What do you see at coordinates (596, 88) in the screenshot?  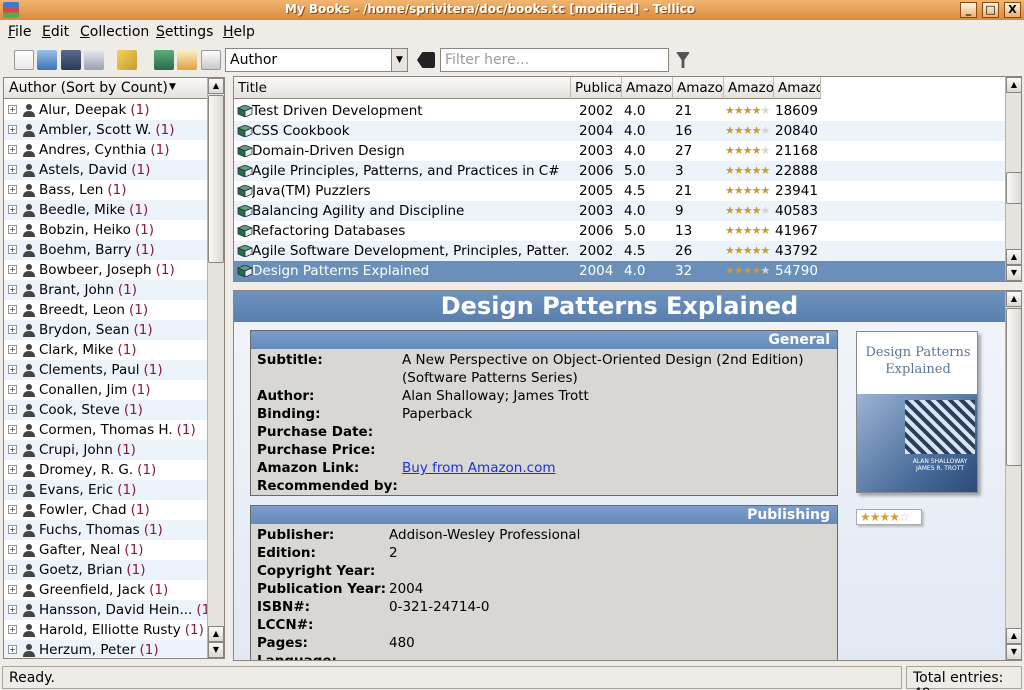 I see `column-header-publication-year: Publica` at bounding box center [596, 88].